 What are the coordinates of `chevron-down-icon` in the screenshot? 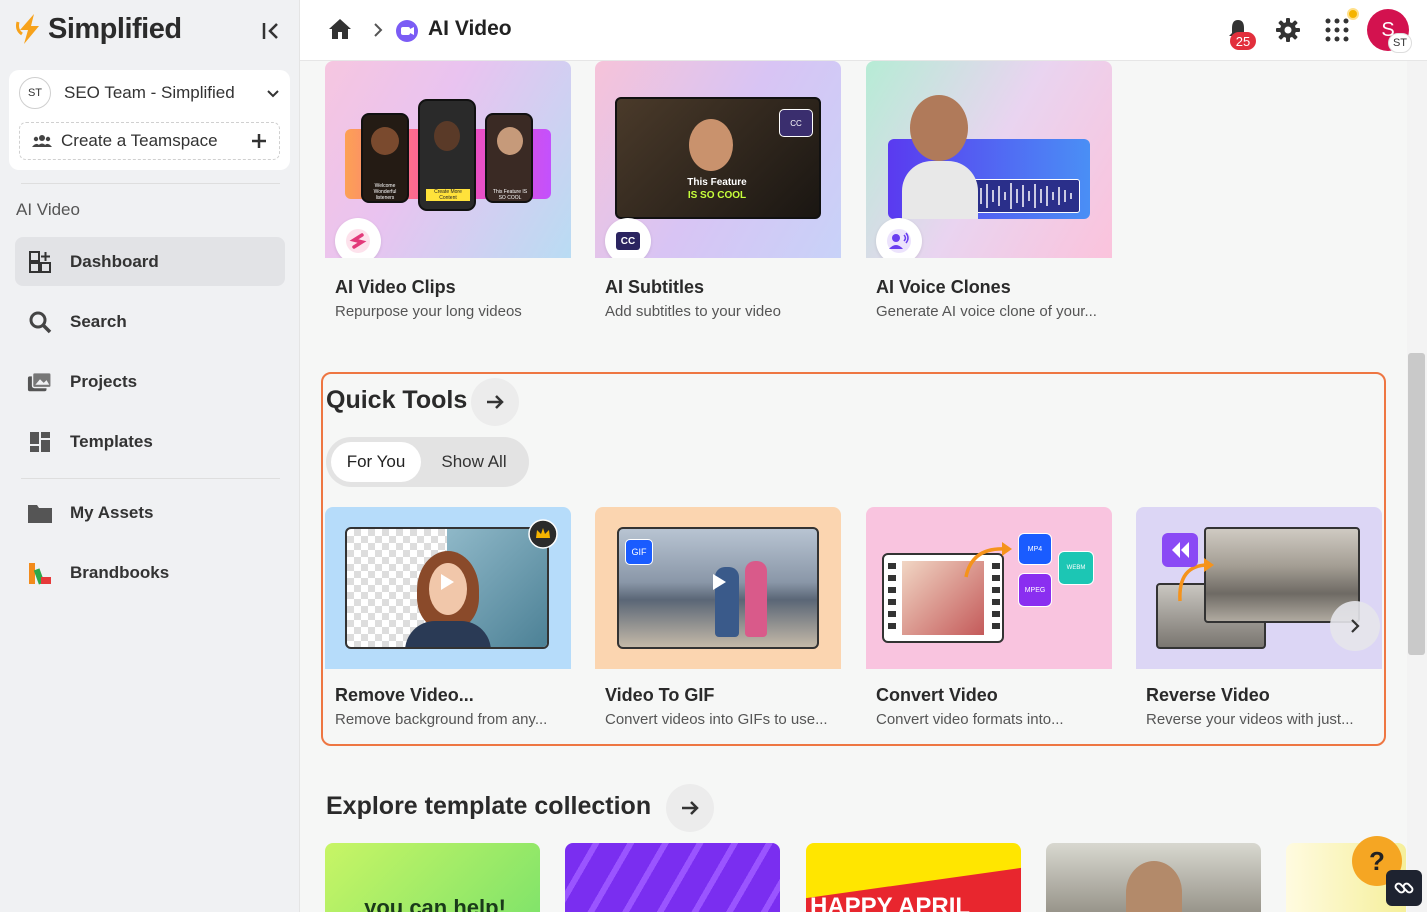 It's located at (273, 94).